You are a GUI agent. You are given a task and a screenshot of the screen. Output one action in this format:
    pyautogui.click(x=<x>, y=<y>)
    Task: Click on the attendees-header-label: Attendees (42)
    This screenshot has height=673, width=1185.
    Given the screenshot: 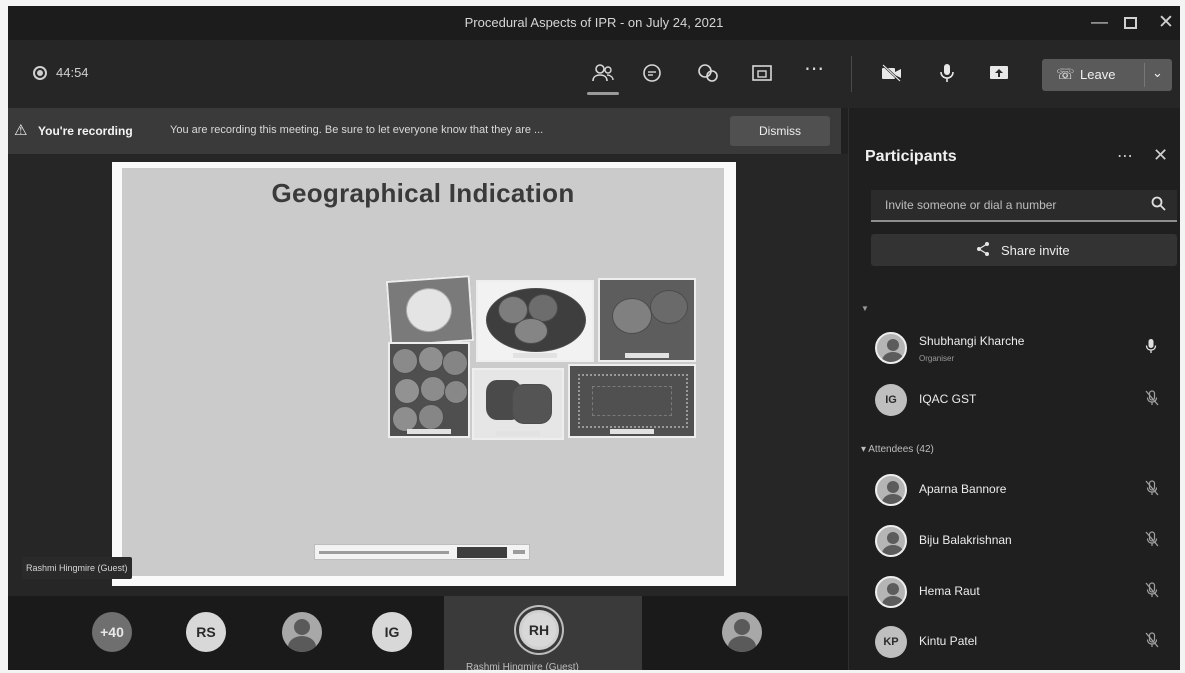 What is the action you would take?
    pyautogui.click(x=901, y=449)
    